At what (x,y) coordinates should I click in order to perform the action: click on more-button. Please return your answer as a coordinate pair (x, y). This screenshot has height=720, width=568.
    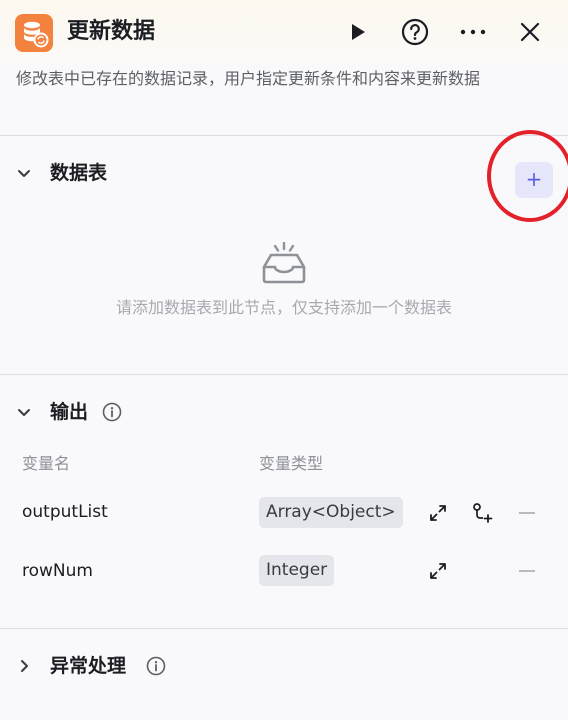
    Looking at the image, I should click on (473, 32).